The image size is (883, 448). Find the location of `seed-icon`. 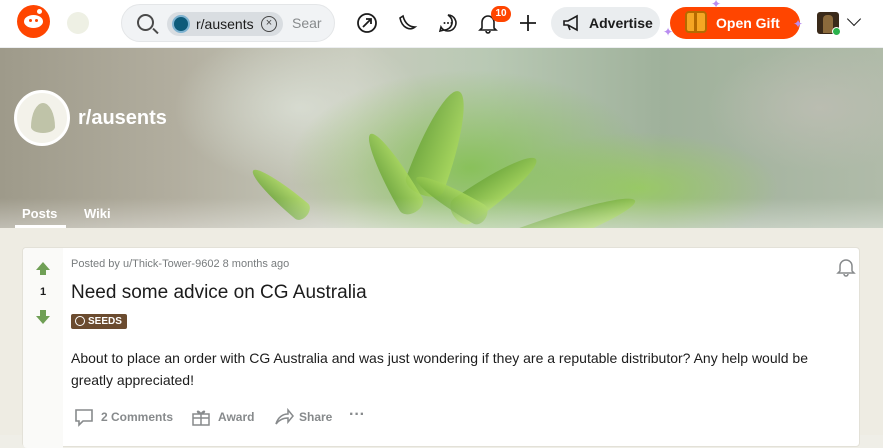

seed-icon is located at coordinates (80, 321).